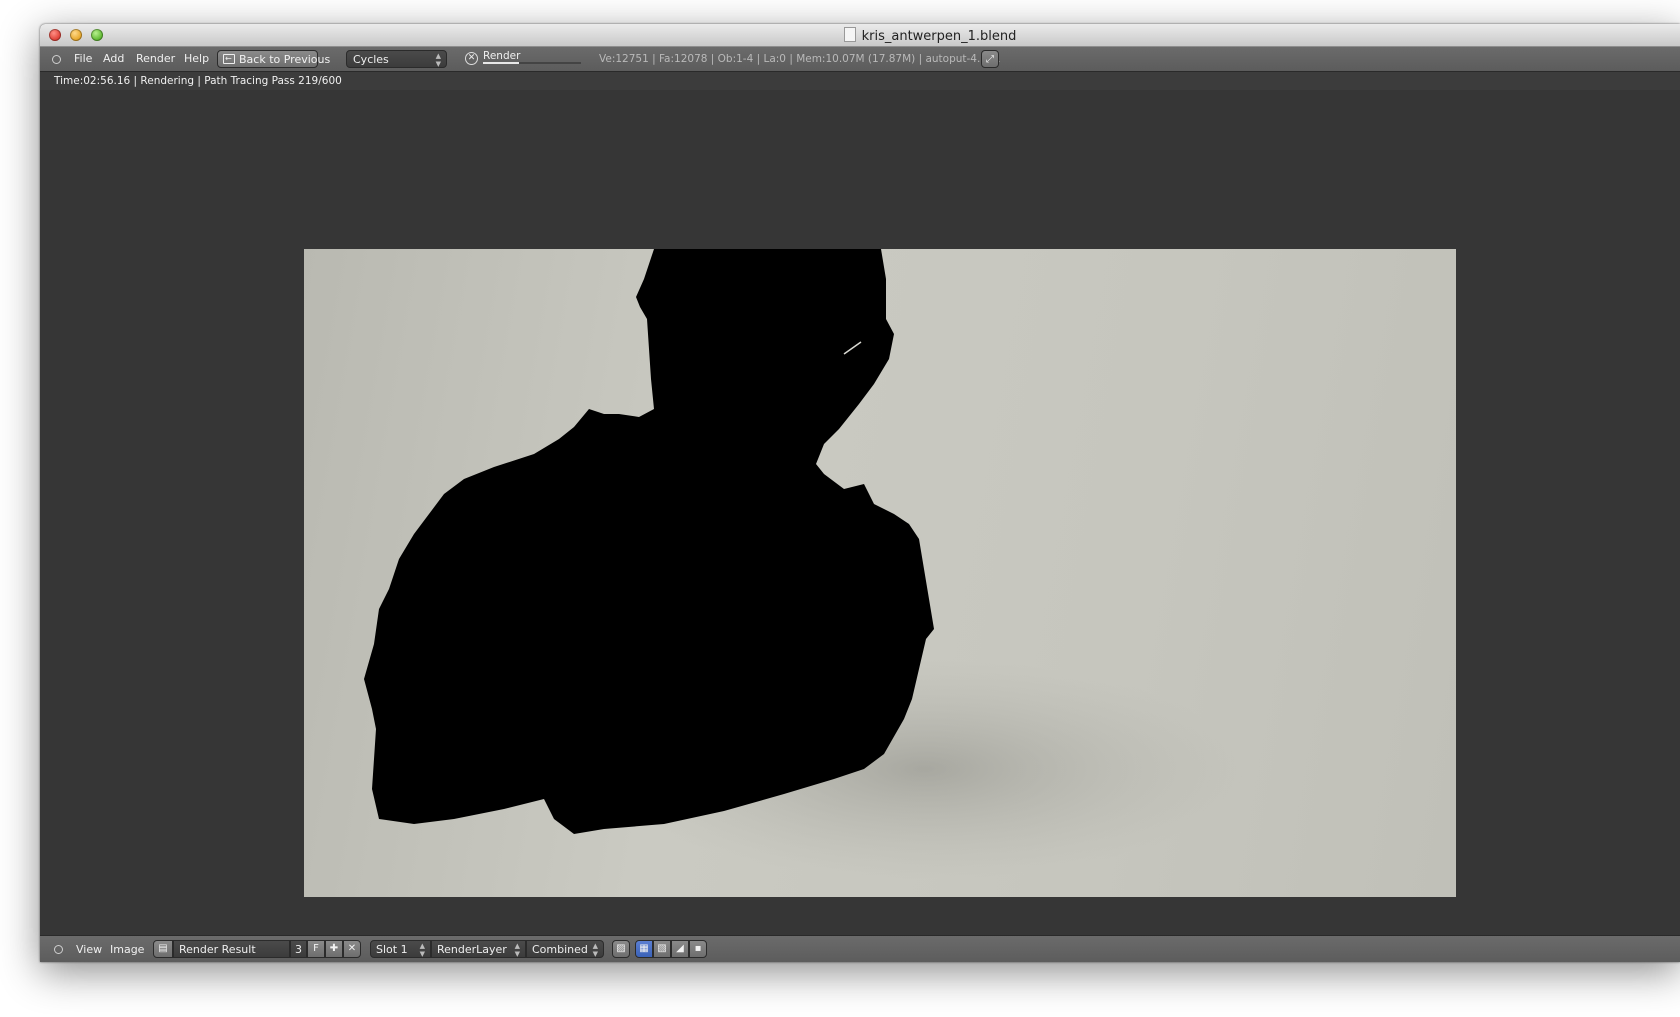 The image size is (1680, 1017). I want to click on render-slot-select: Slot 1 ▲ ▼, so click(400, 949).